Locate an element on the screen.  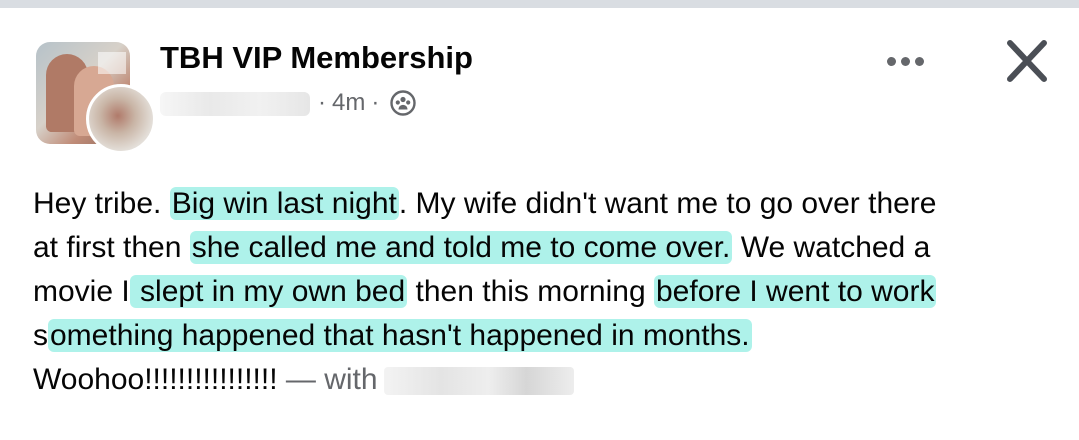
text-run: s is located at coordinates (40, 335).